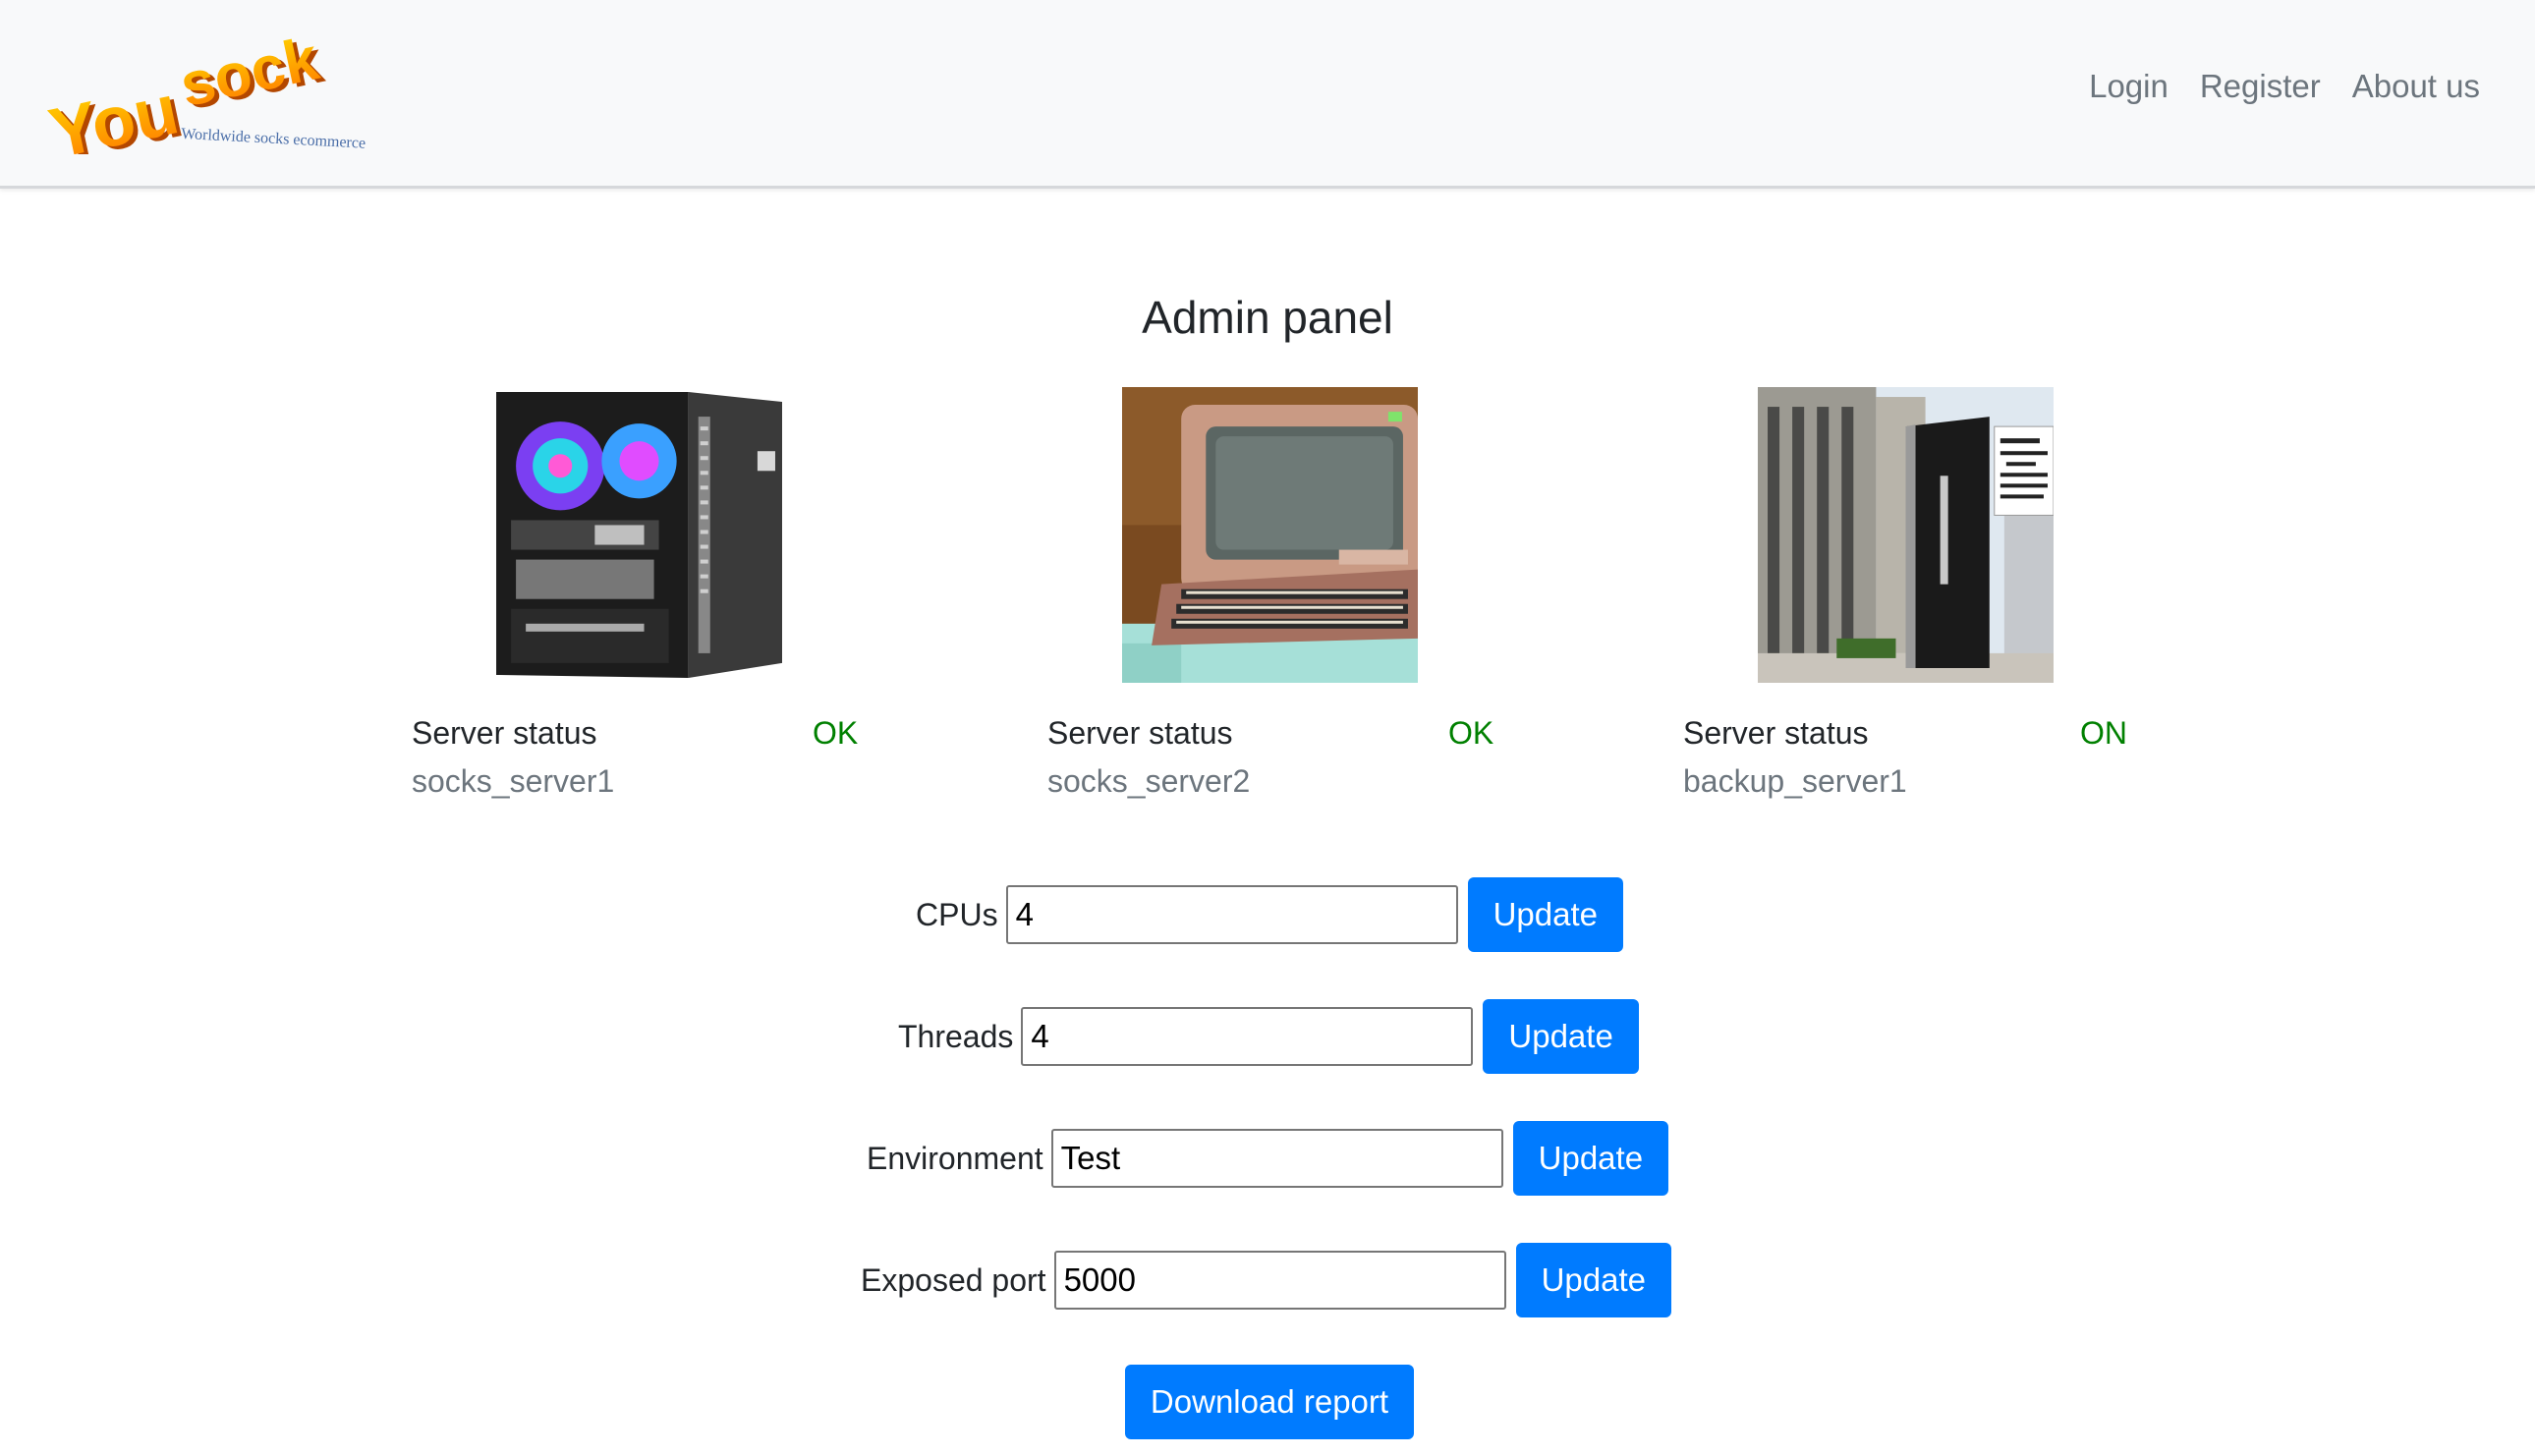 The height and width of the screenshot is (1456, 2535). What do you see at coordinates (634, 535) in the screenshot?
I see `tower-pc-image` at bounding box center [634, 535].